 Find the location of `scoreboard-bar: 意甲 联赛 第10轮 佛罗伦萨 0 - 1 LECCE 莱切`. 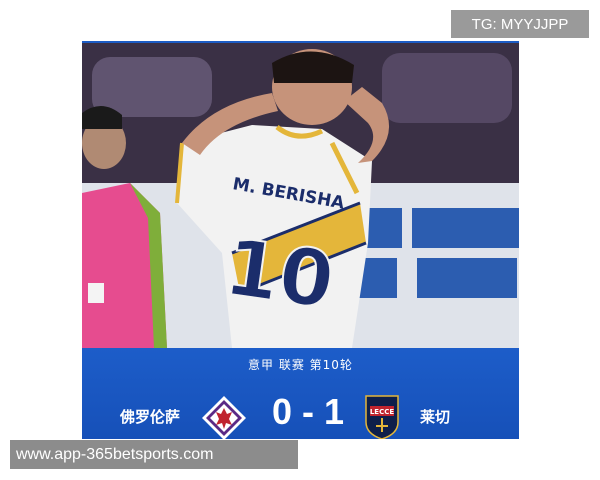

scoreboard-bar: 意甲 联赛 第10轮 佛罗伦萨 0 - 1 LECCE 莱切 is located at coordinates (300, 393).